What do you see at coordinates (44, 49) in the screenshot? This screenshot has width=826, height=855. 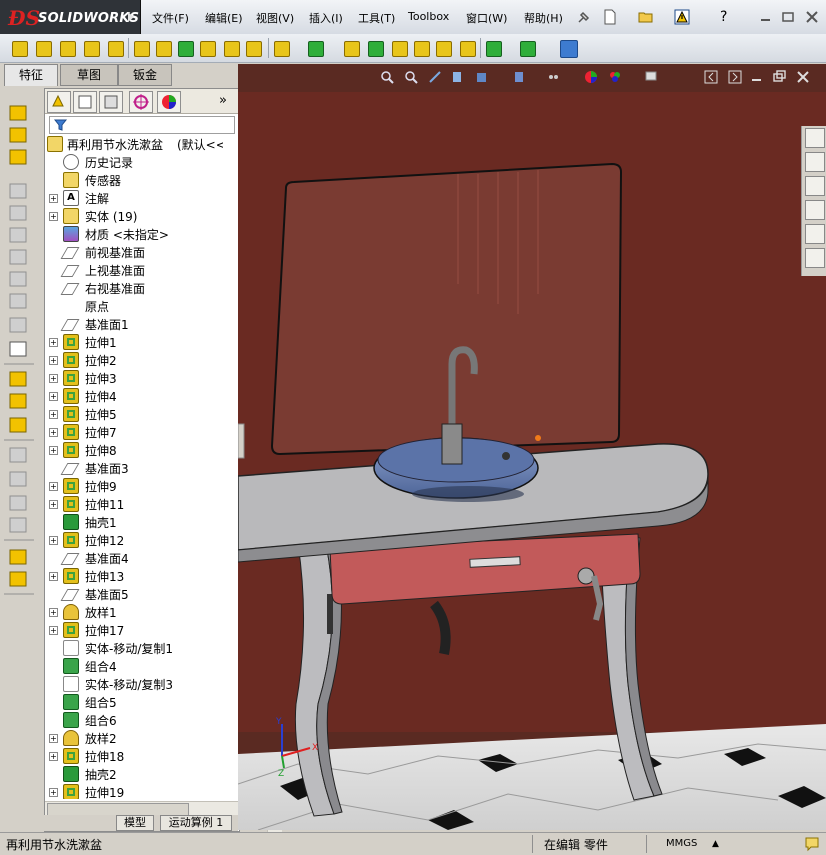 I see `revolved-boss-icon` at bounding box center [44, 49].